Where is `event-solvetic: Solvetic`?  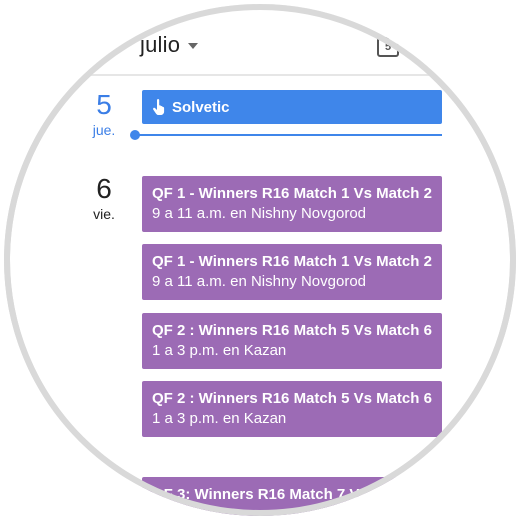 event-solvetic: Solvetic is located at coordinates (292, 107).